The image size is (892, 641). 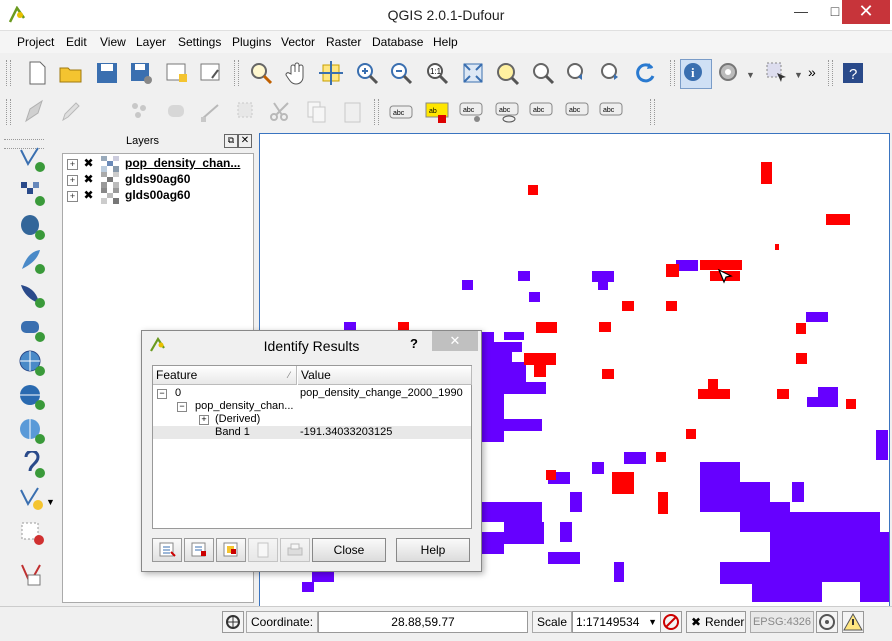 What do you see at coordinates (827, 622) in the screenshot?
I see `projection-globe-icon` at bounding box center [827, 622].